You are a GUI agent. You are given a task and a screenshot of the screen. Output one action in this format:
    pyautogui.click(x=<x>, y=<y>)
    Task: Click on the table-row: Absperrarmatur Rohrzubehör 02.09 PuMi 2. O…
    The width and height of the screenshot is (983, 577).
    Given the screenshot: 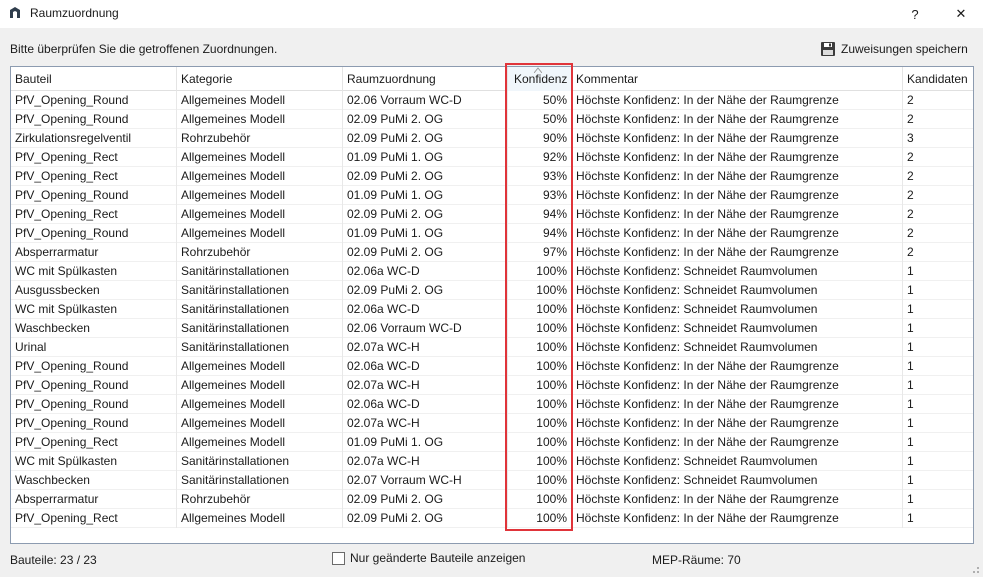 What is the action you would take?
    pyautogui.click(x=492, y=499)
    